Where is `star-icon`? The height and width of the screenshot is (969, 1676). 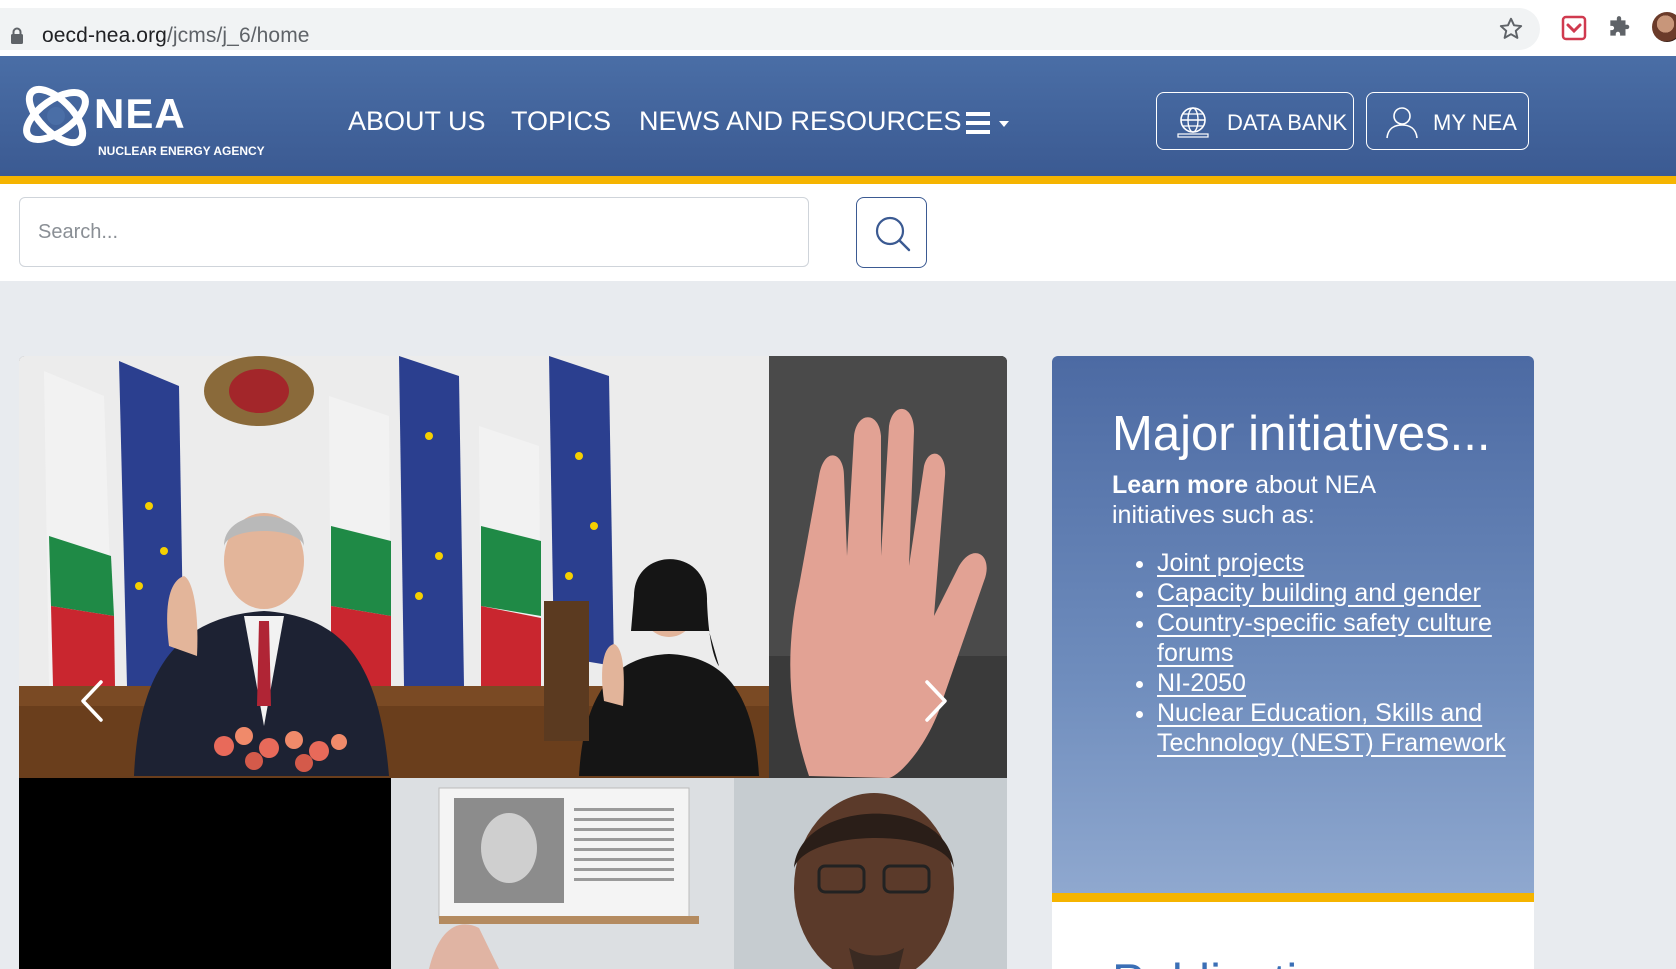 star-icon is located at coordinates (1511, 29).